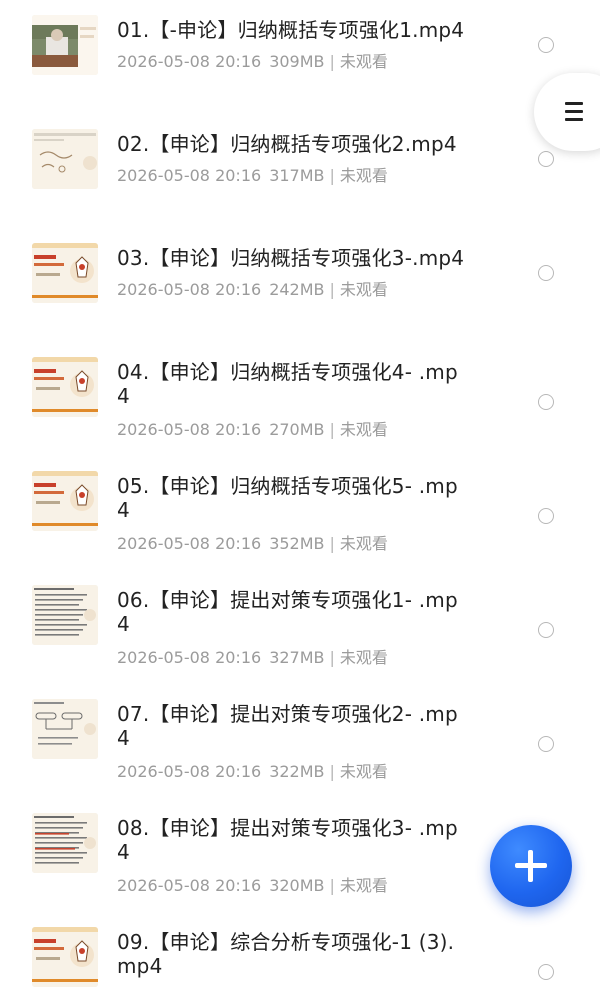 This screenshot has width=600, height=988. Describe the element at coordinates (287, 840) in the screenshot. I see `file-title: 08.【申论】提出对策专项强化3- .mp 4` at that location.